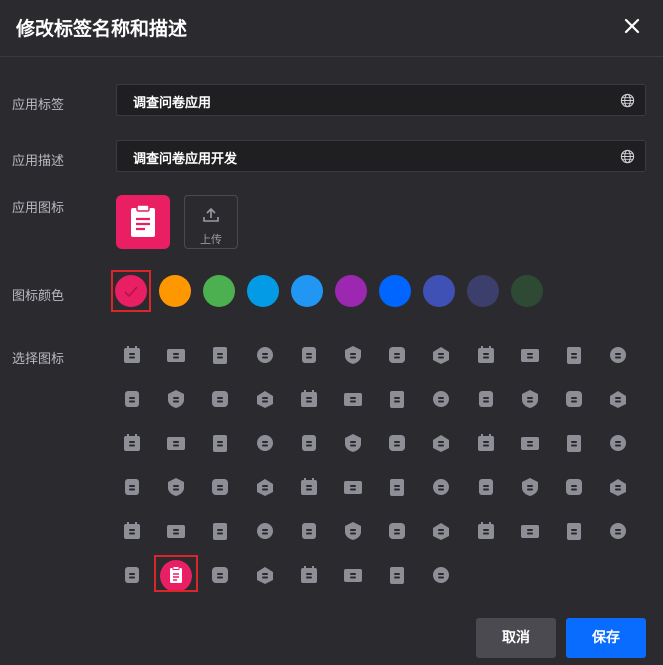  What do you see at coordinates (353, 487) in the screenshot?
I see `box-hex-icon` at bounding box center [353, 487].